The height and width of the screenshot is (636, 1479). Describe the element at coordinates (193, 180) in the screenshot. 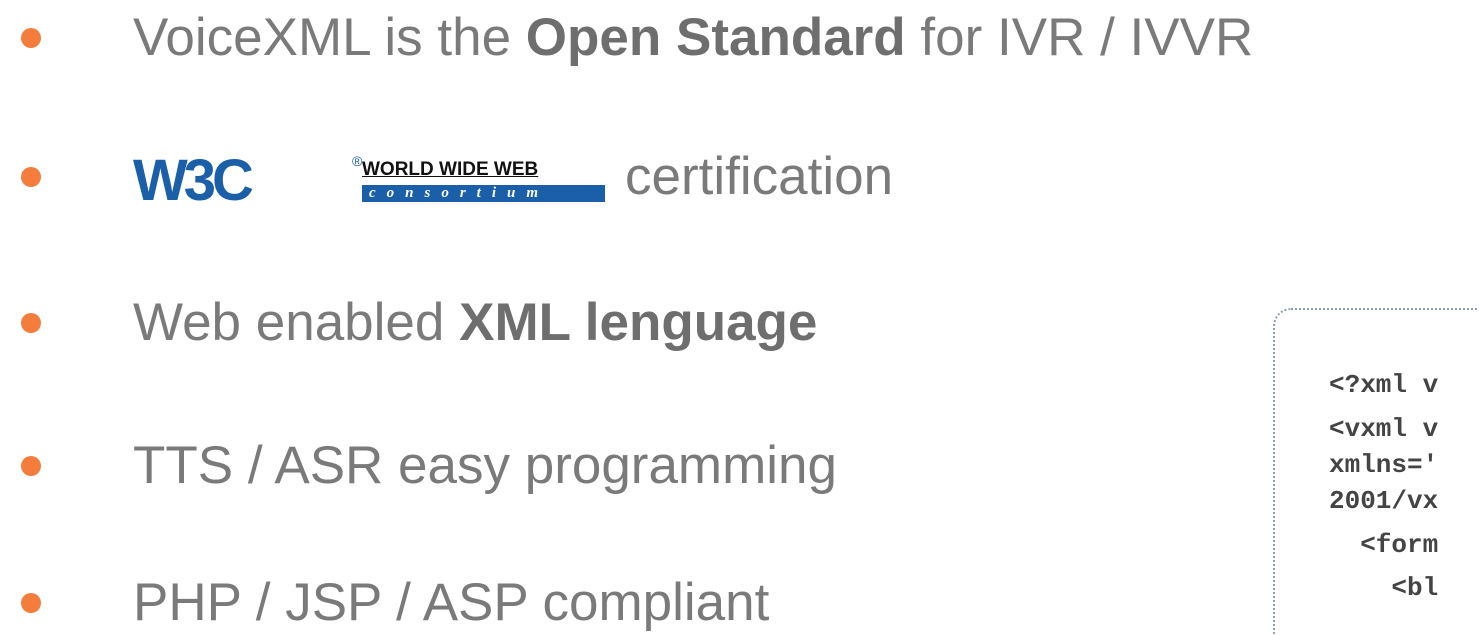

I see `w3c-logo-letters: W3C` at that location.